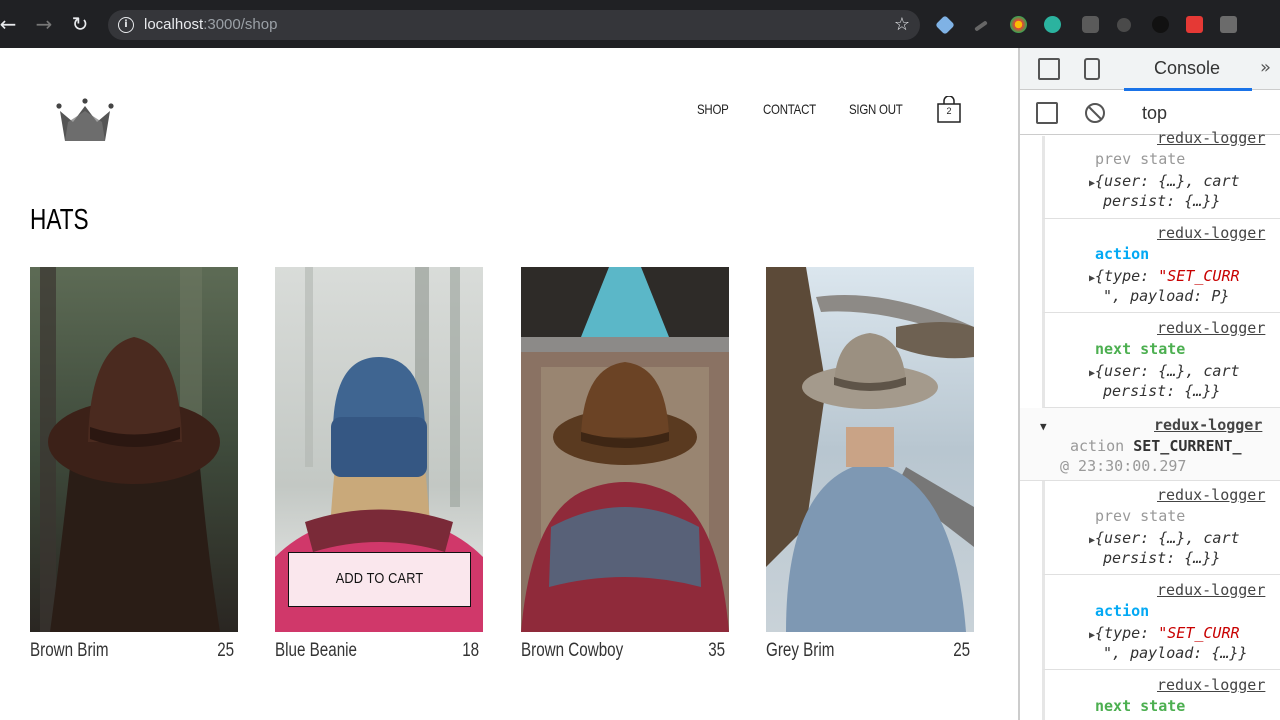  I want to click on product-card: Brown Brim 25, so click(134, 467).